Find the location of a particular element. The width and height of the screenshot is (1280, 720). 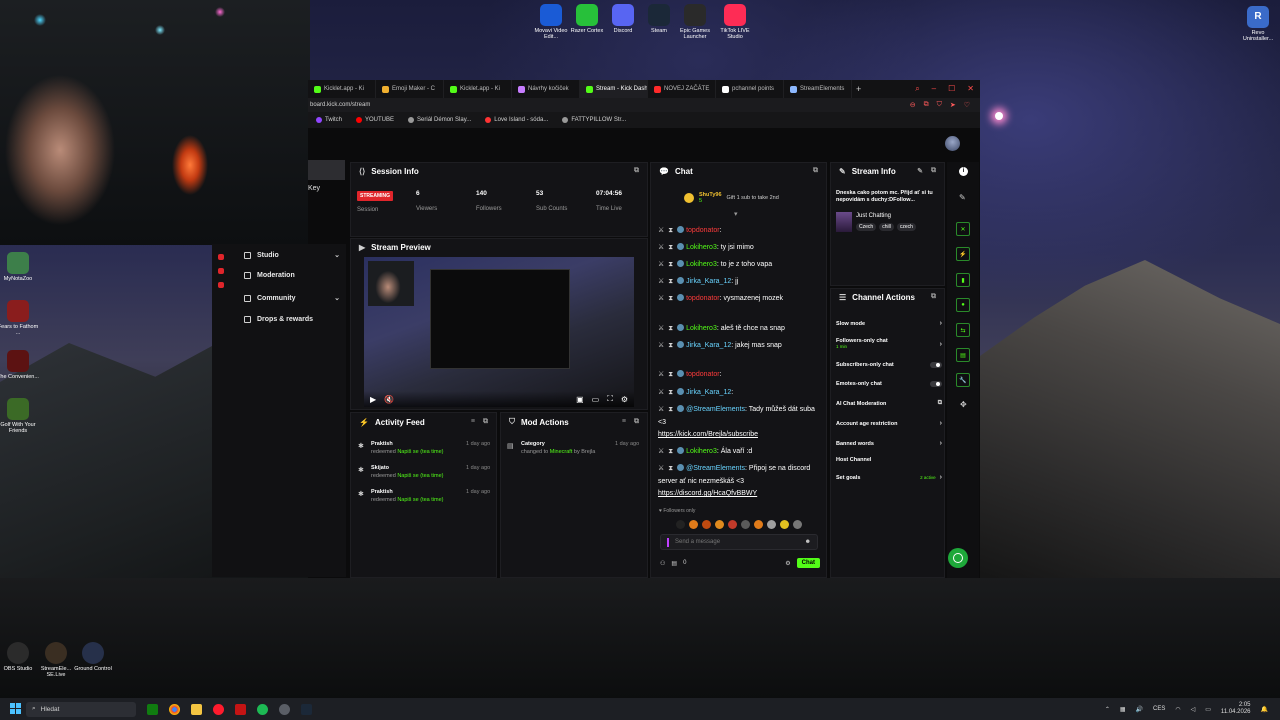

wifi-icon: ◠ is located at coordinates (1177, 709).